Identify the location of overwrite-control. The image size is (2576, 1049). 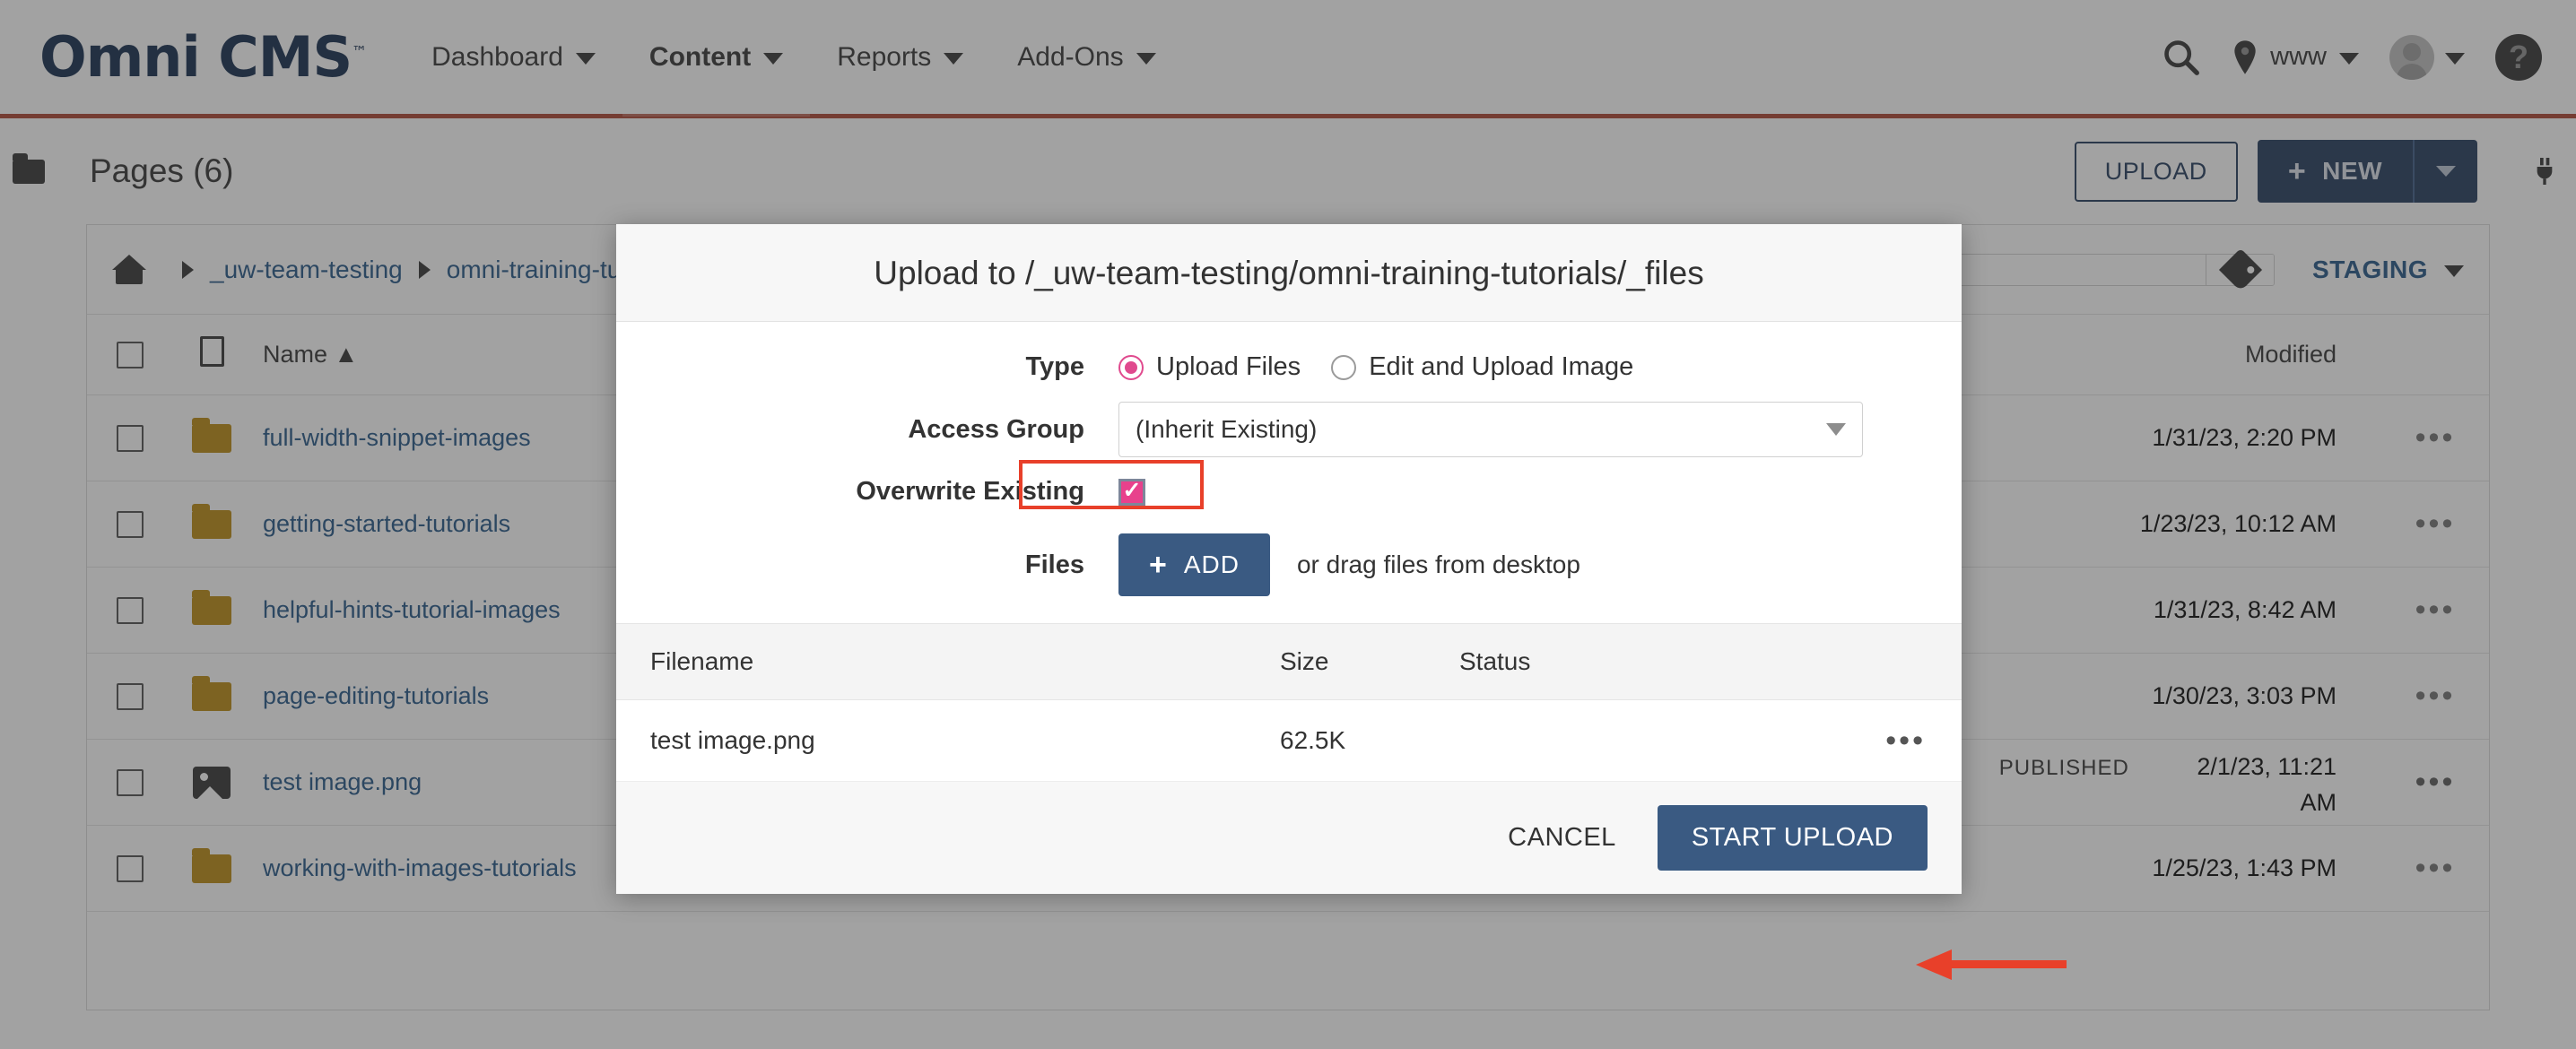
(1131, 492).